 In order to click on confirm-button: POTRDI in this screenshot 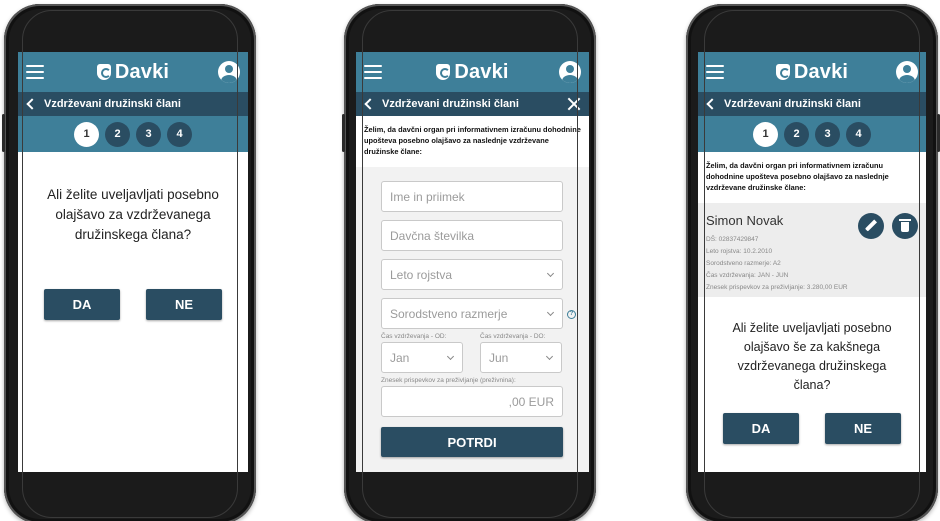, I will do `click(472, 442)`.